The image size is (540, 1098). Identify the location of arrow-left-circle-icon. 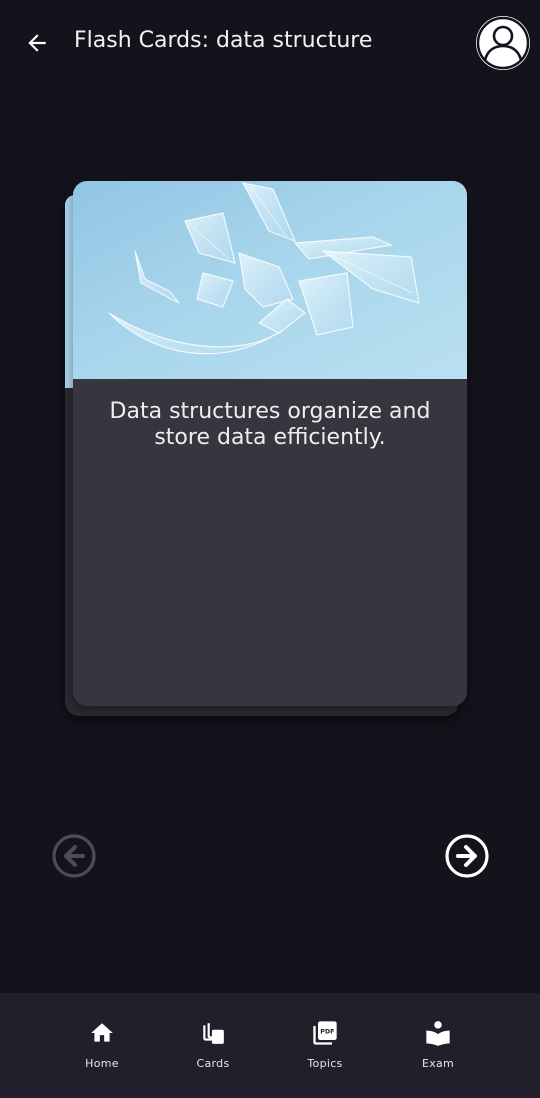
(74, 856).